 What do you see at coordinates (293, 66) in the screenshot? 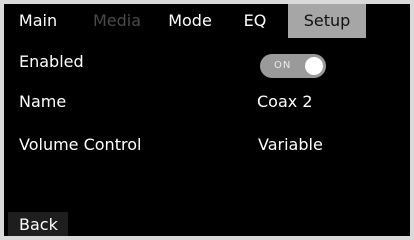
I see `enabled-toggle: ON` at bounding box center [293, 66].